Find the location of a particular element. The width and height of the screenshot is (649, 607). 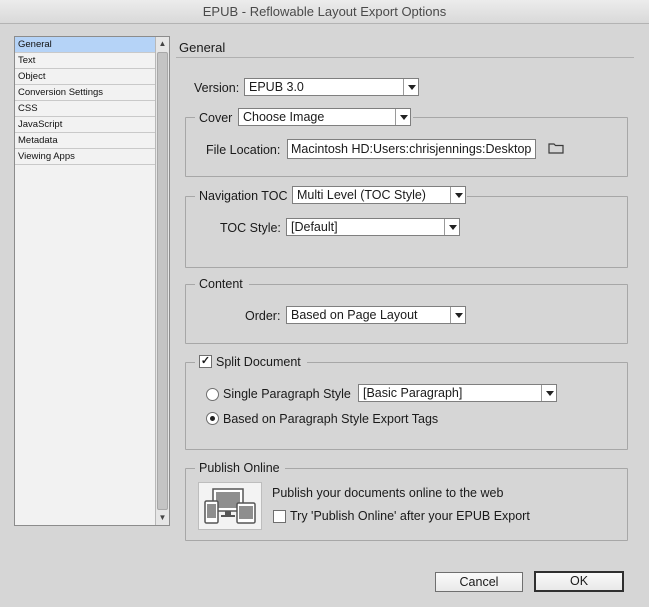

cover-label: Cover is located at coordinates (216, 118).